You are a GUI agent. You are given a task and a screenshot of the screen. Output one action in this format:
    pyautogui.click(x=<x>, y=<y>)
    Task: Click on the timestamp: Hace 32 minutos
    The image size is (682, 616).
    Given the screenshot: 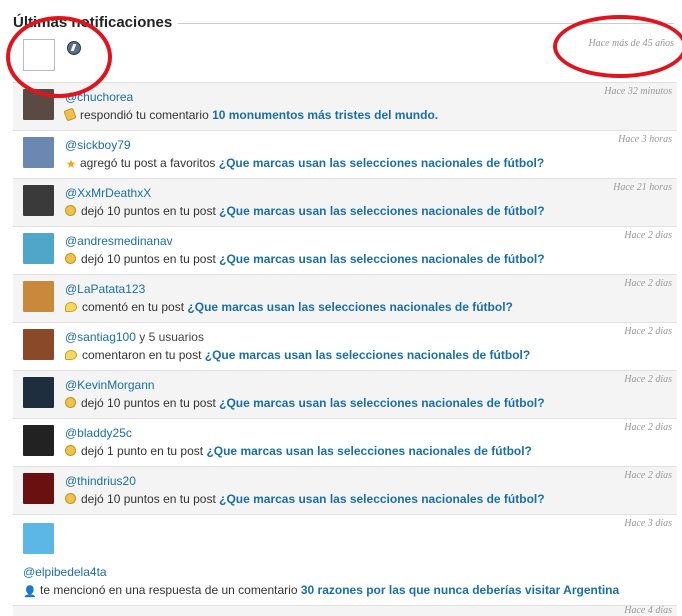 What is the action you would take?
    pyautogui.click(x=638, y=91)
    